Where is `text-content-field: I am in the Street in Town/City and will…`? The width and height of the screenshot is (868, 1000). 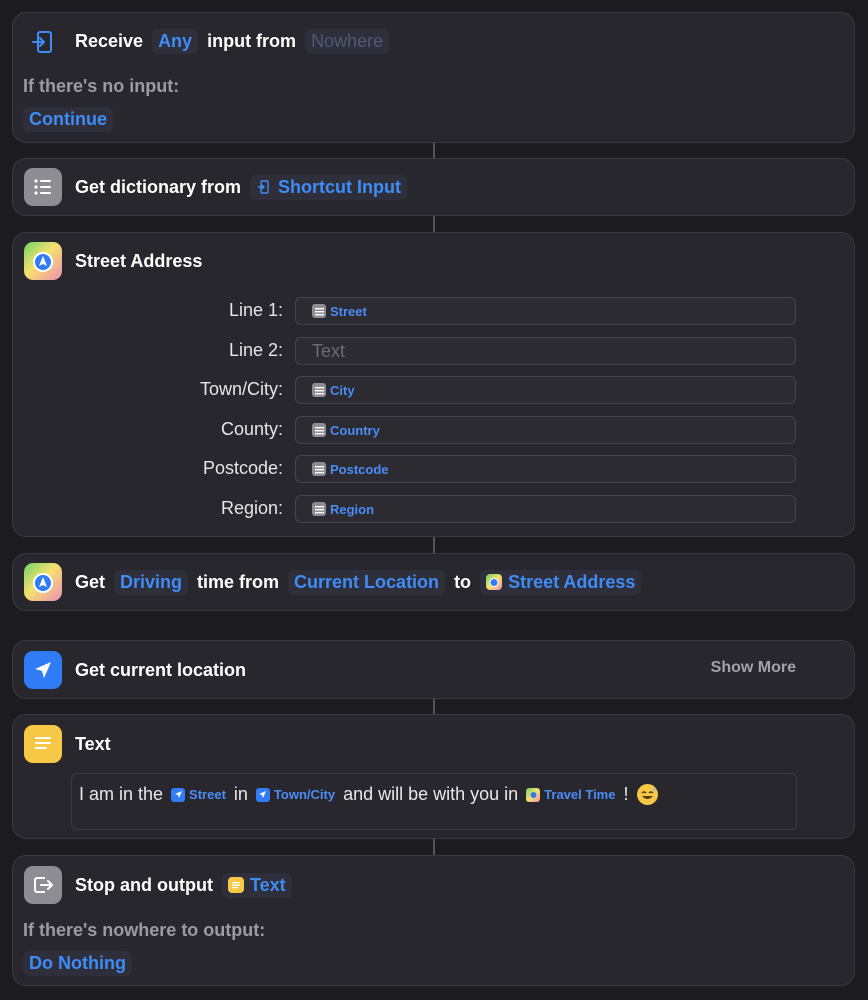 text-content-field: I am in the Street in Town/City and will… is located at coordinates (434, 801).